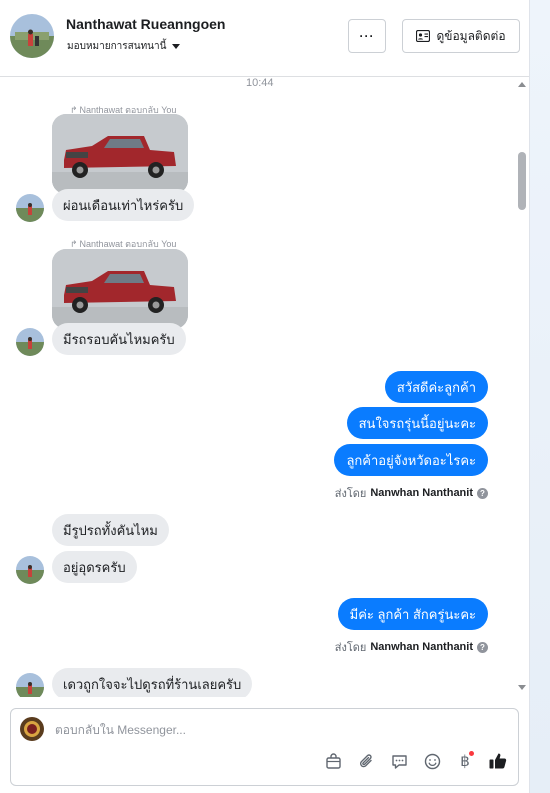  Describe the element at coordinates (152, 682) in the screenshot. I see `incoming-message: เดวถูกใจจะไปดูรถที่ร้านเลยครับ` at that location.